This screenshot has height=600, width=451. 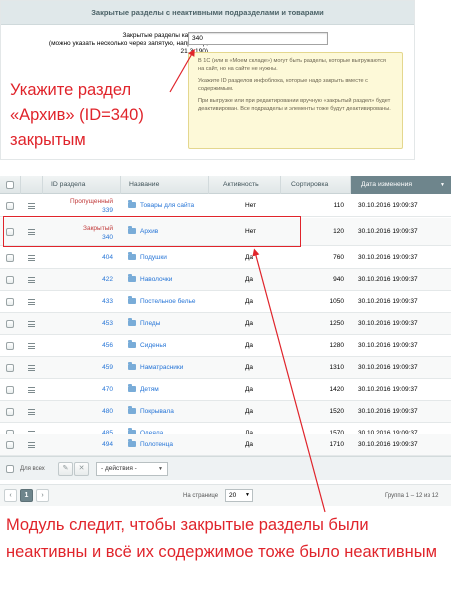 What do you see at coordinates (182, 70) in the screenshot?
I see `arrow-to-input` at bounding box center [182, 70].